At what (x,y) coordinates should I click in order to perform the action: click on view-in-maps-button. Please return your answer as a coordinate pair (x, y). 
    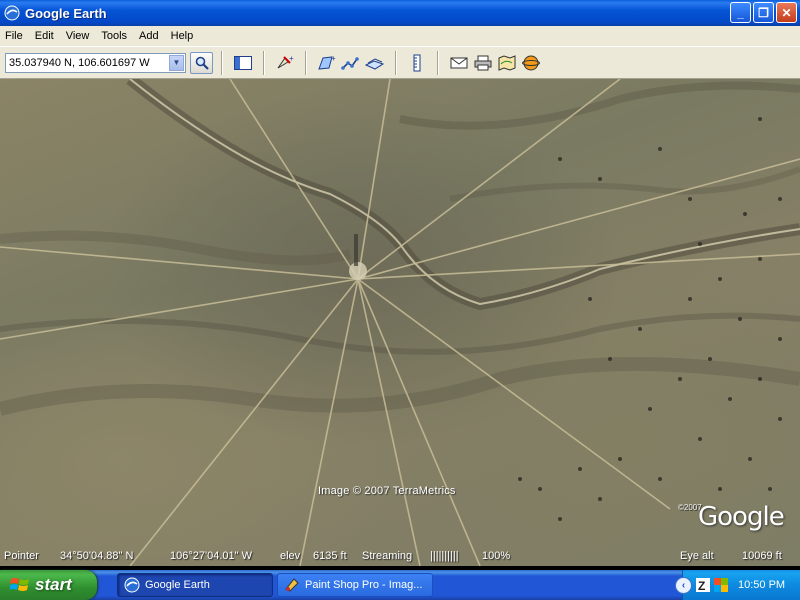
    Looking at the image, I should click on (507, 63).